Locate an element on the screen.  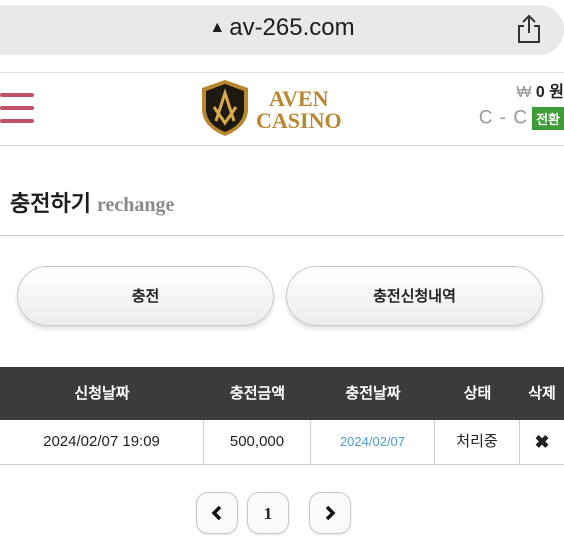
chevron-left-icon is located at coordinates (216, 513).